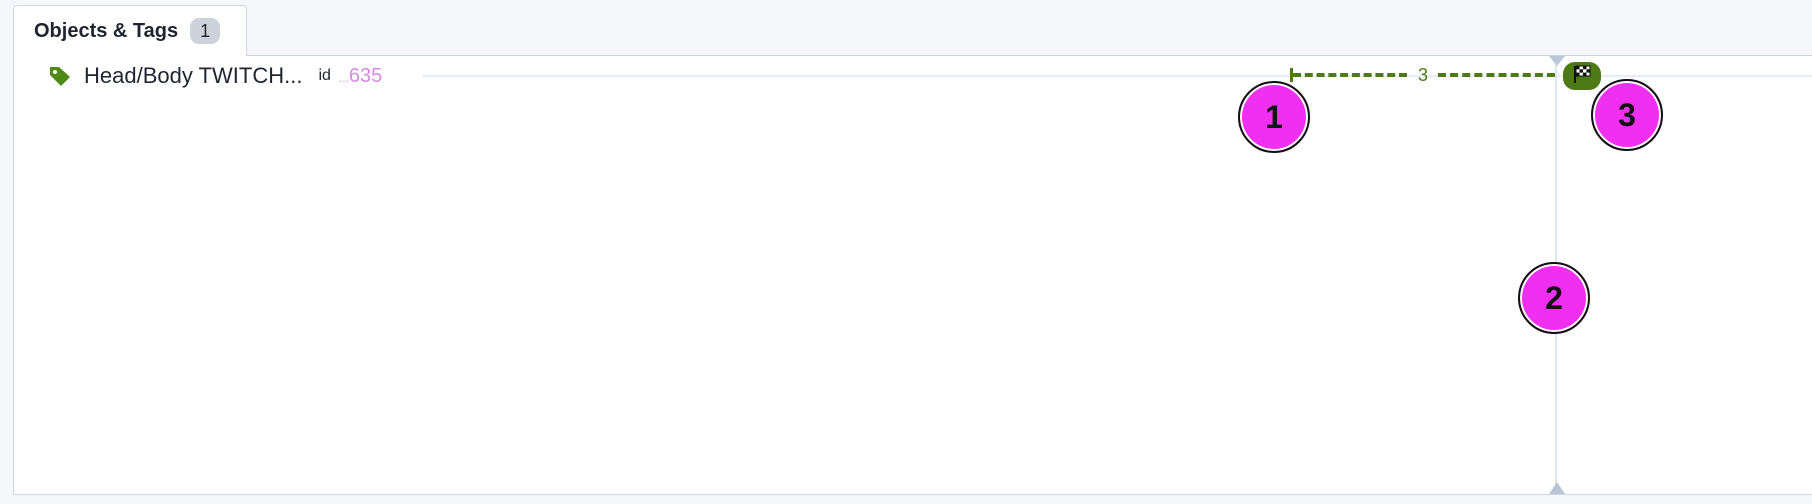  I want to click on annotation-marker-2: 2, so click(1554, 298).